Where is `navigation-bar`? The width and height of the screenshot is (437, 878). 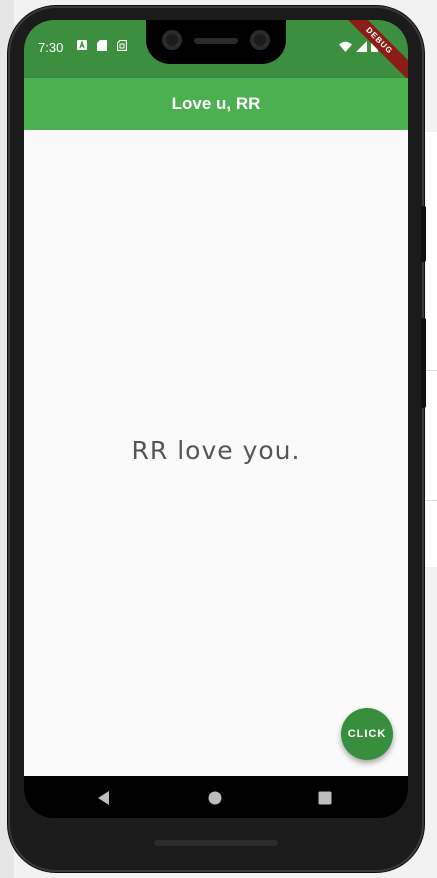
navigation-bar is located at coordinates (216, 797).